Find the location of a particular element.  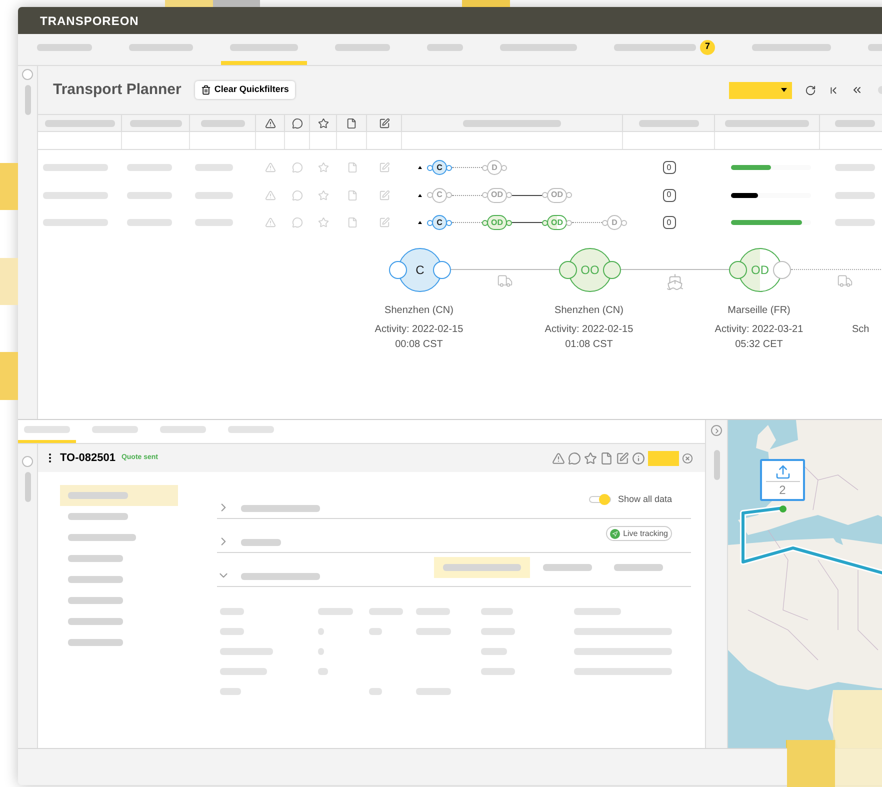

clear-quickfilters-button: Clear Quickfilters is located at coordinates (245, 90).